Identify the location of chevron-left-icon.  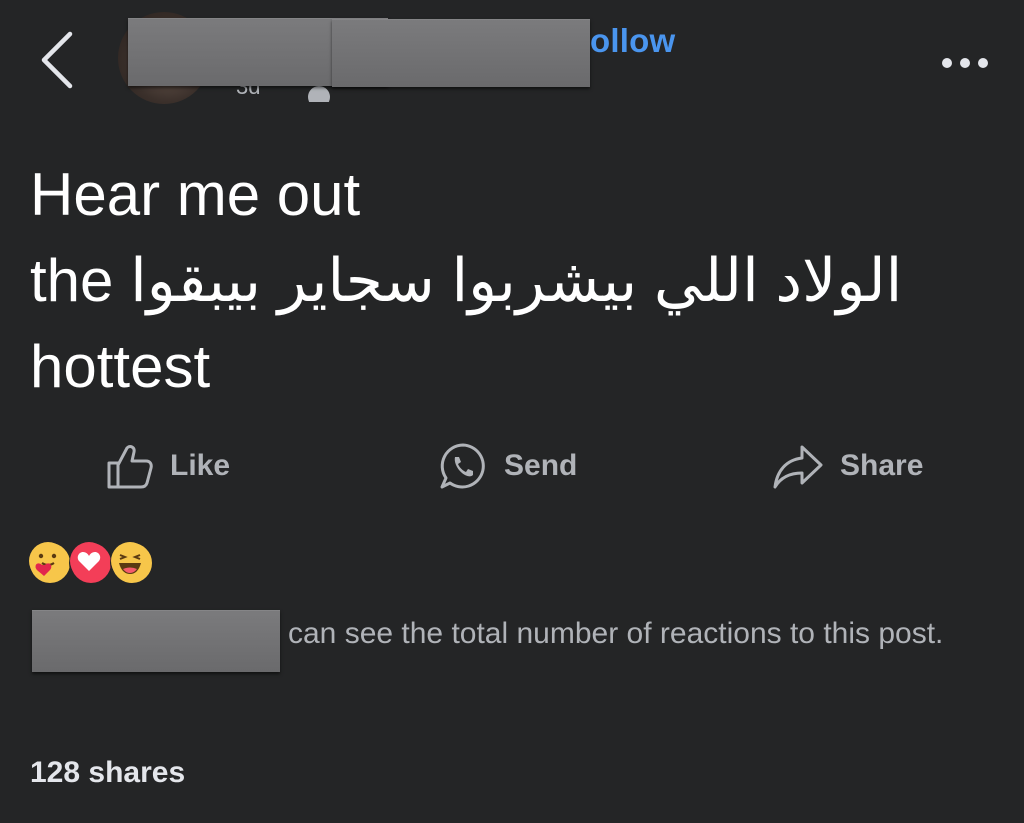
(57, 60).